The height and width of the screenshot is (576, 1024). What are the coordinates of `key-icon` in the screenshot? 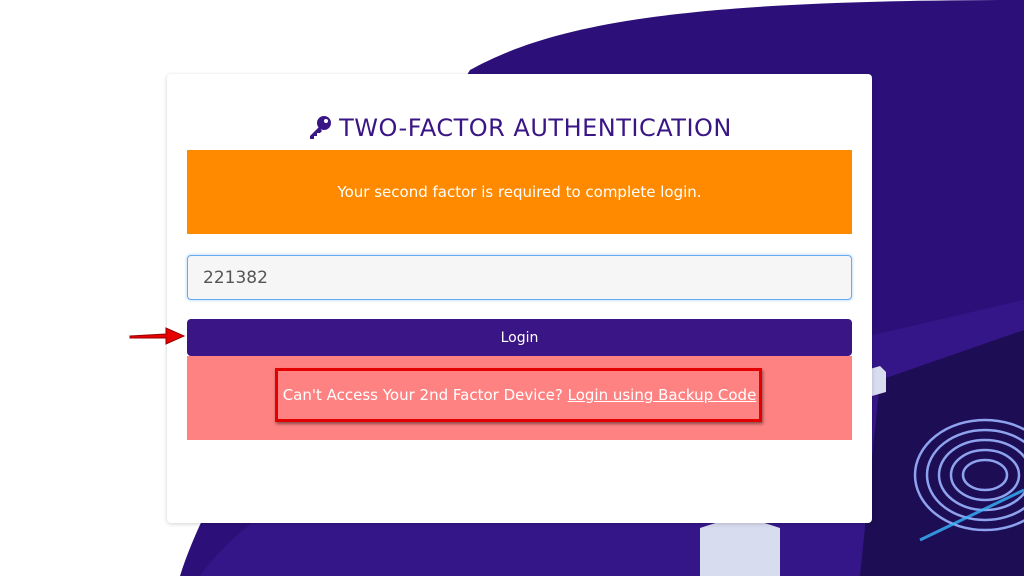 It's located at (320, 130).